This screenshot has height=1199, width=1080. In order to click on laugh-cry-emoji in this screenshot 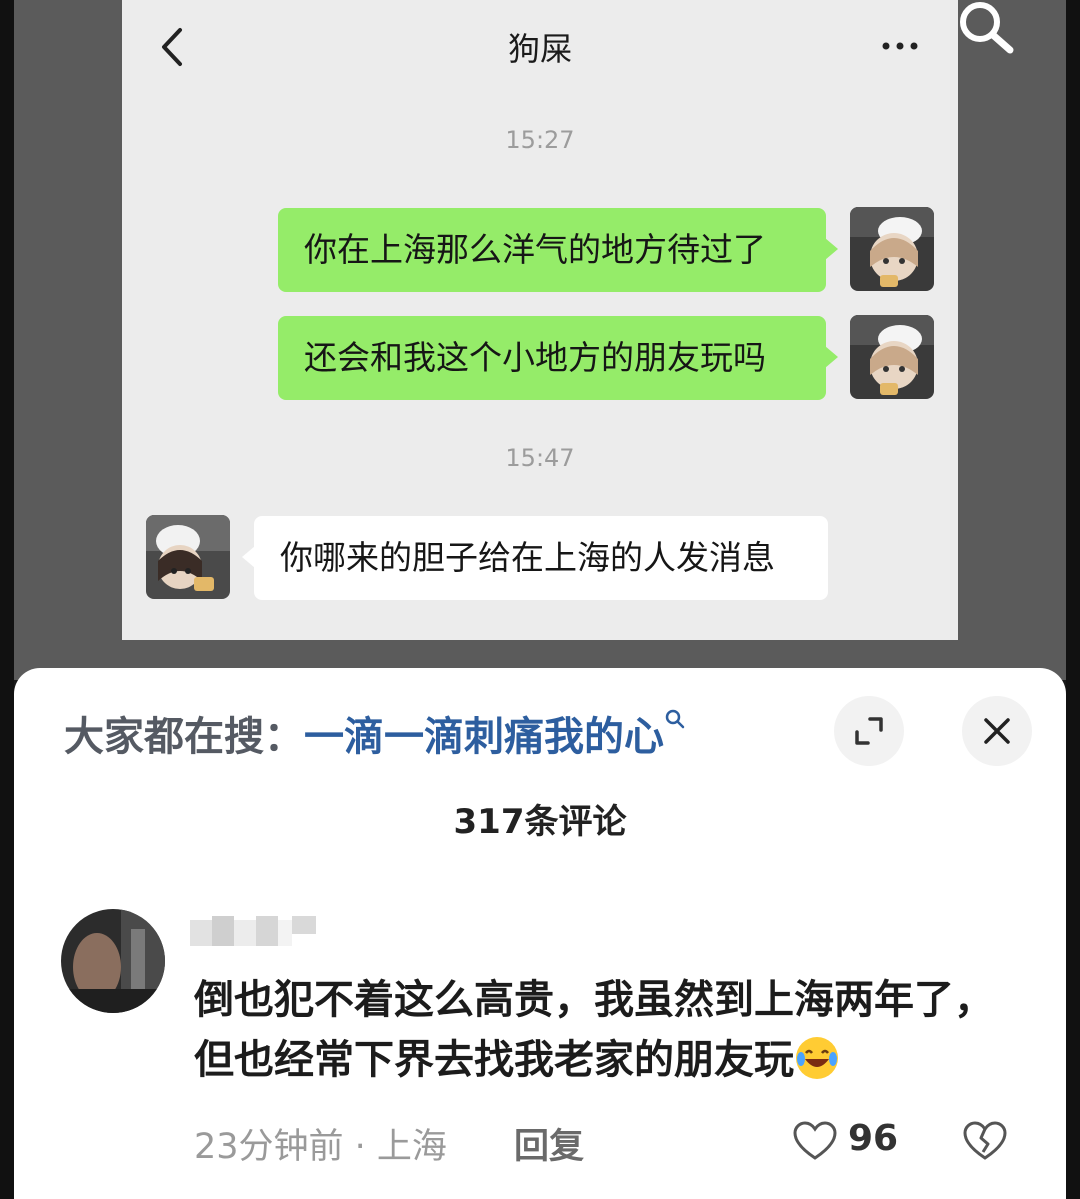, I will do `click(817, 1058)`.